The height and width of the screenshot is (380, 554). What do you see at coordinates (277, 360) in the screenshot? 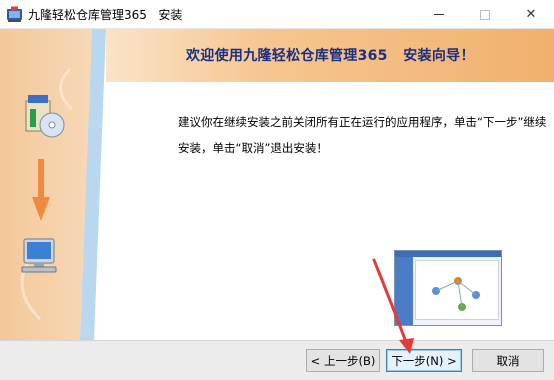
I see `button-bar: < 上一步(B) 下一步(N) > 取消` at bounding box center [277, 360].